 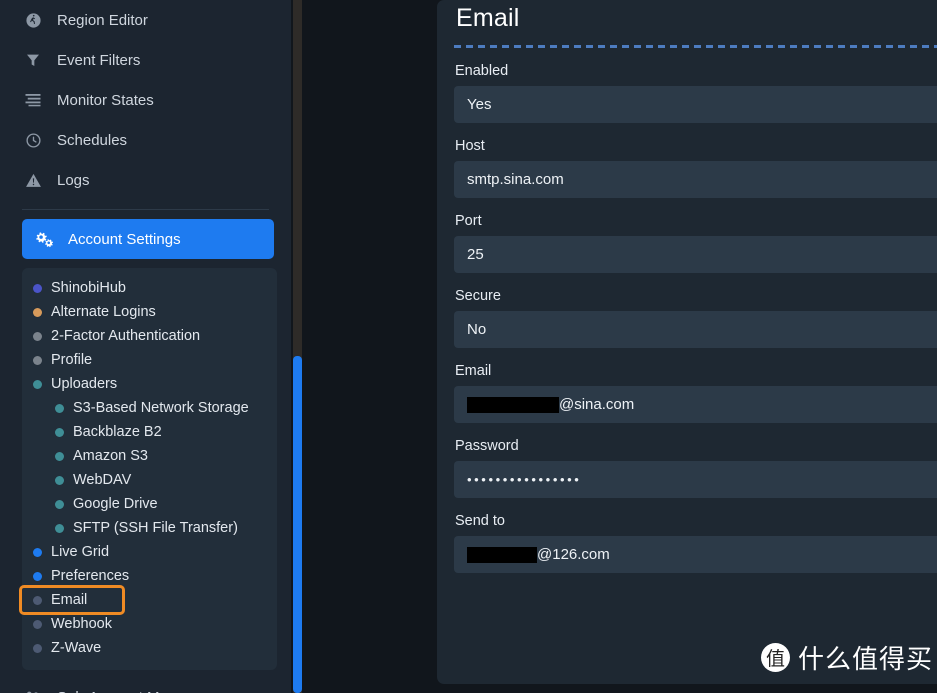 What do you see at coordinates (695, 104) in the screenshot?
I see `enabled-select: Yes` at bounding box center [695, 104].